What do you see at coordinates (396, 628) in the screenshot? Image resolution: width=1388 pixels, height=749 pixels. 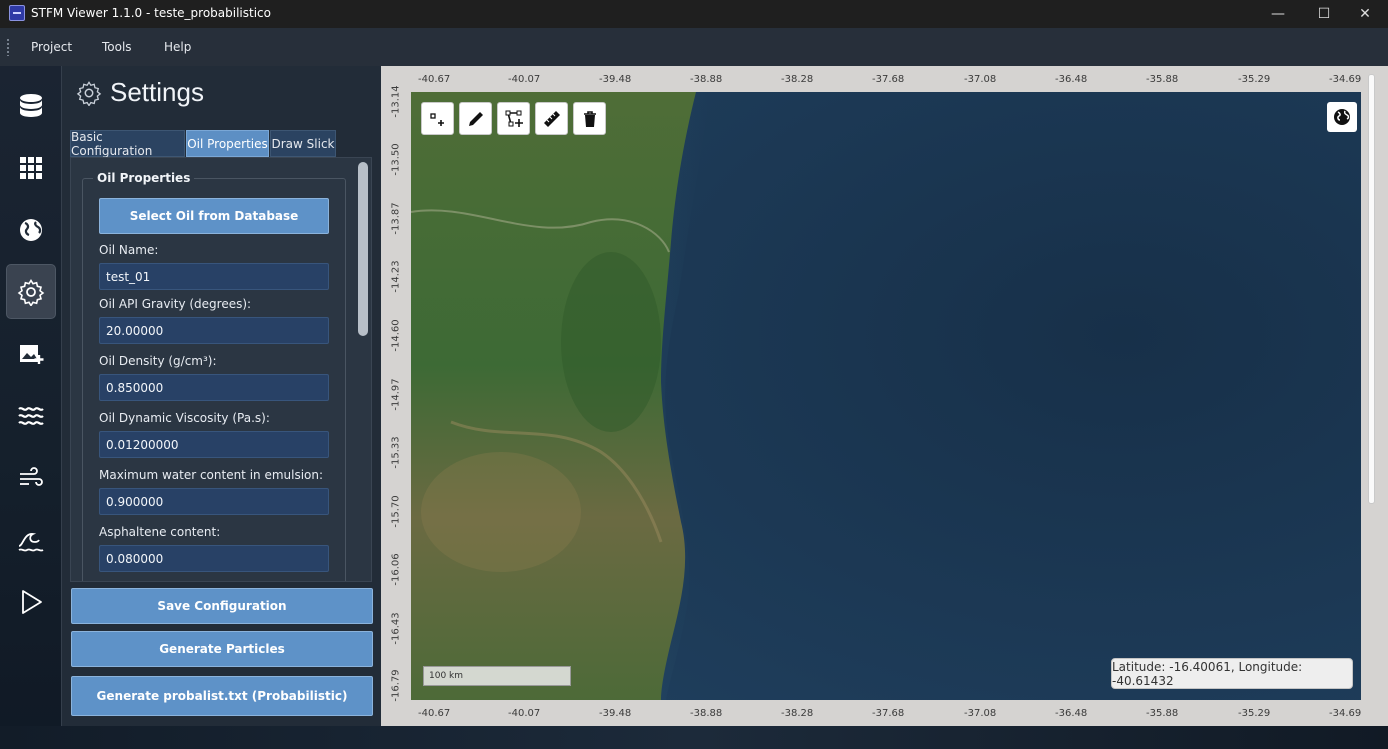 I see `lat-tick-left: -16.43` at bounding box center [396, 628].